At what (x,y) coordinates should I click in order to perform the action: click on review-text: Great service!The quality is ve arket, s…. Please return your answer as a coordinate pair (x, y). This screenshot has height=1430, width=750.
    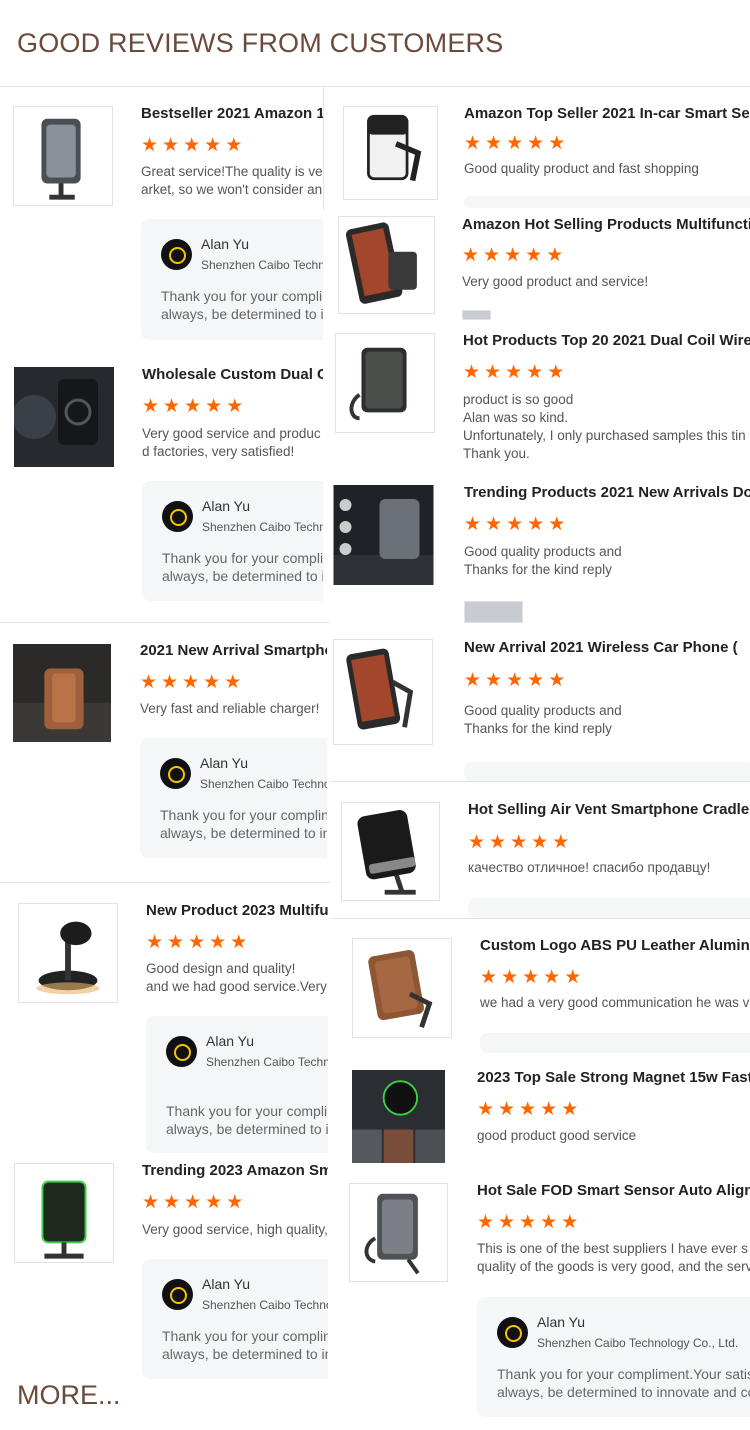
    Looking at the image, I should click on (232, 180).